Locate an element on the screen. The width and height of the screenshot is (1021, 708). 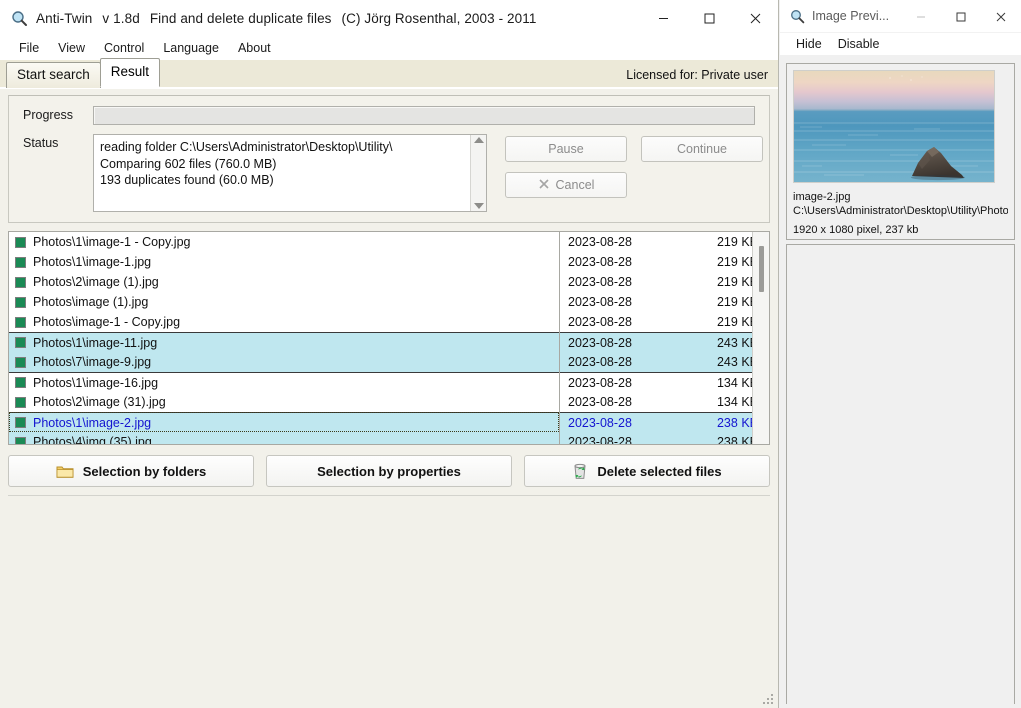
table-row: Photos\7\image-9.jpg is located at coordinates (284, 362).